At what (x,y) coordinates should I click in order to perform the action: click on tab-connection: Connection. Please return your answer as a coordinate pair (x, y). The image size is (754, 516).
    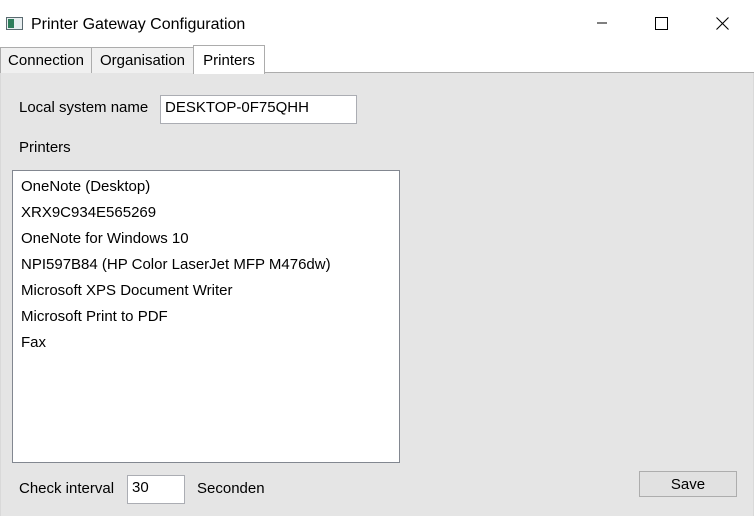
    Looking at the image, I should click on (46, 60).